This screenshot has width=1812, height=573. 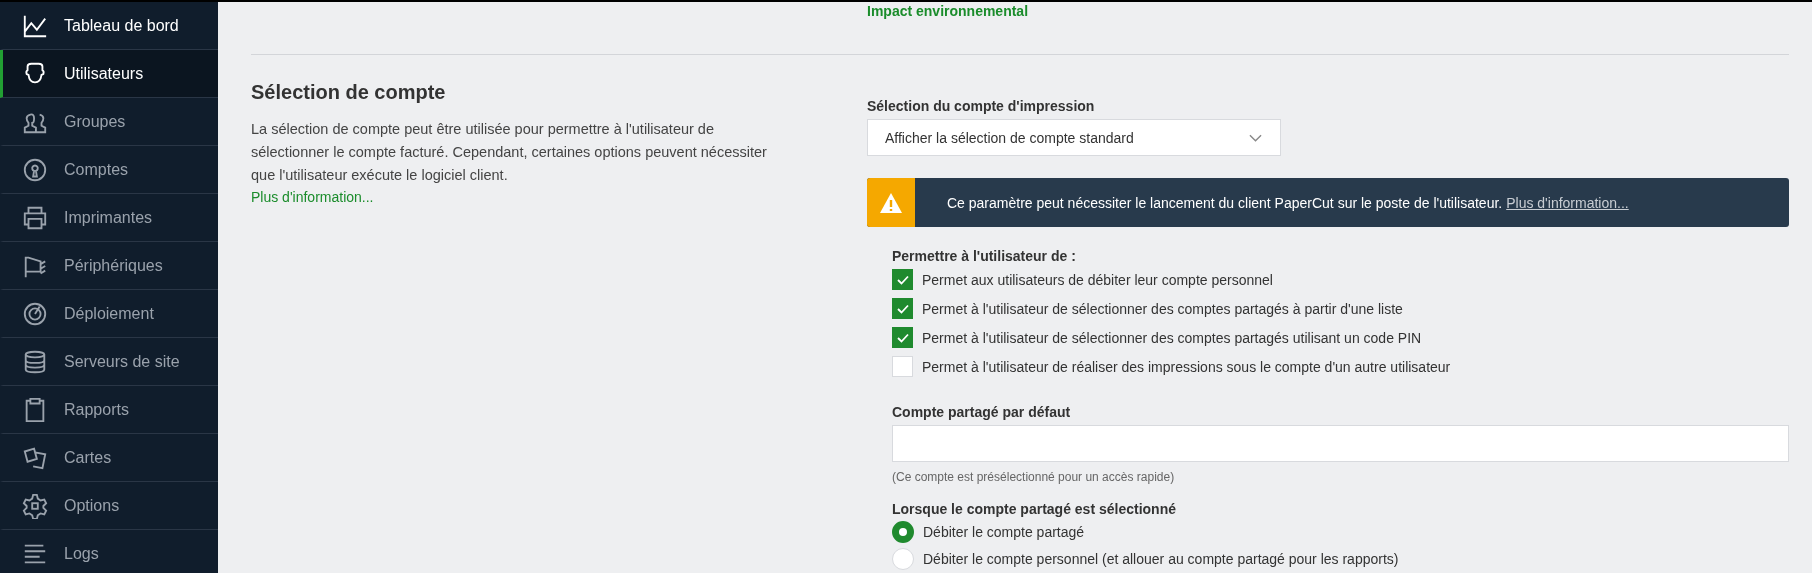 What do you see at coordinates (109, 122) in the screenshot?
I see `sidebar-item: Groupes` at bounding box center [109, 122].